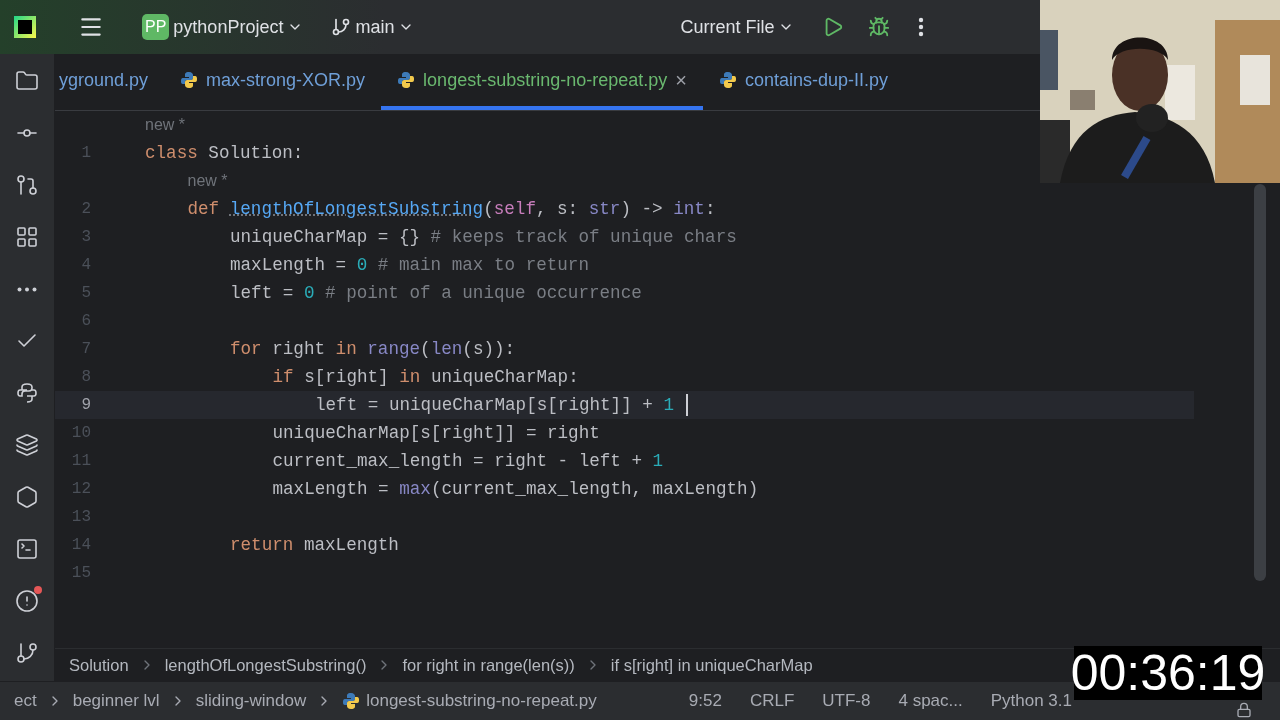 This screenshot has width=1280, height=720. Describe the element at coordinates (545, 80) in the screenshot. I see `tab-label: longest-substring-no-repeat.py` at that location.